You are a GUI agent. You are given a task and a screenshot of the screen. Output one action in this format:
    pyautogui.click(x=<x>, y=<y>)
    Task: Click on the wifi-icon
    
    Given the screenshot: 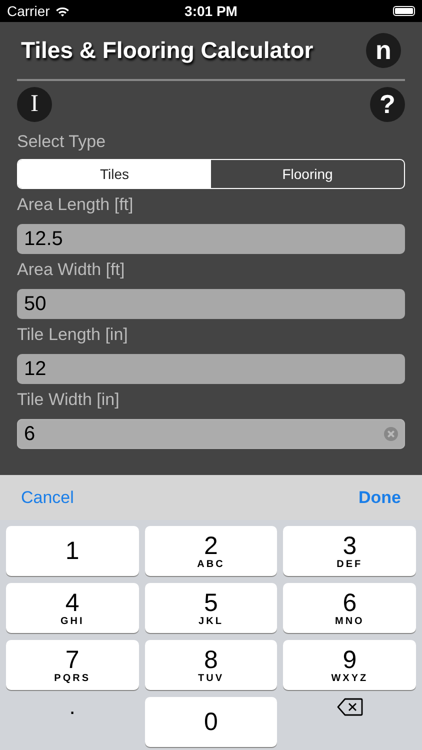 What is the action you would take?
    pyautogui.click(x=62, y=11)
    